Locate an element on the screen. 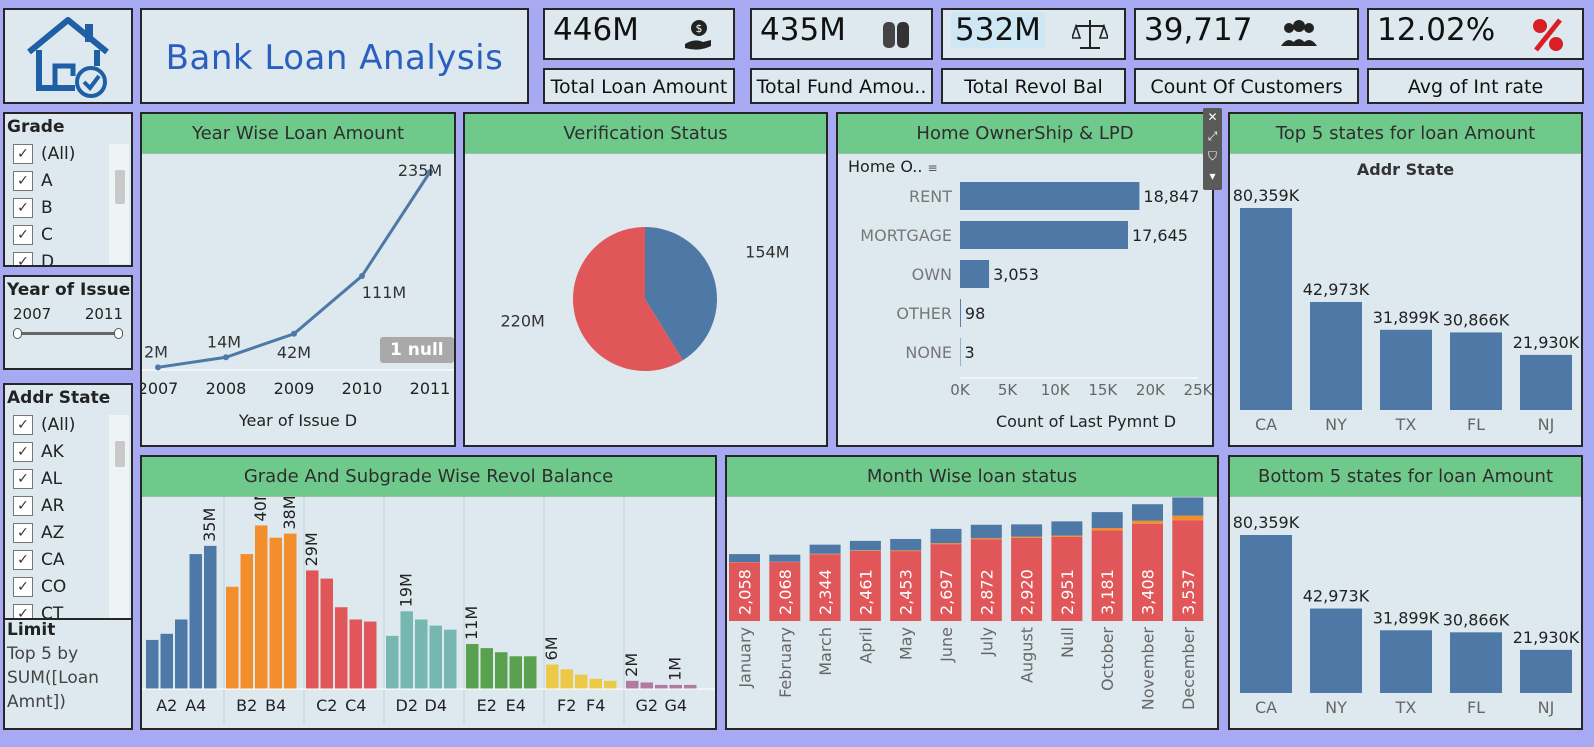 The height and width of the screenshot is (747, 1594). grade-x-tick: G4 is located at coordinates (675, 705).